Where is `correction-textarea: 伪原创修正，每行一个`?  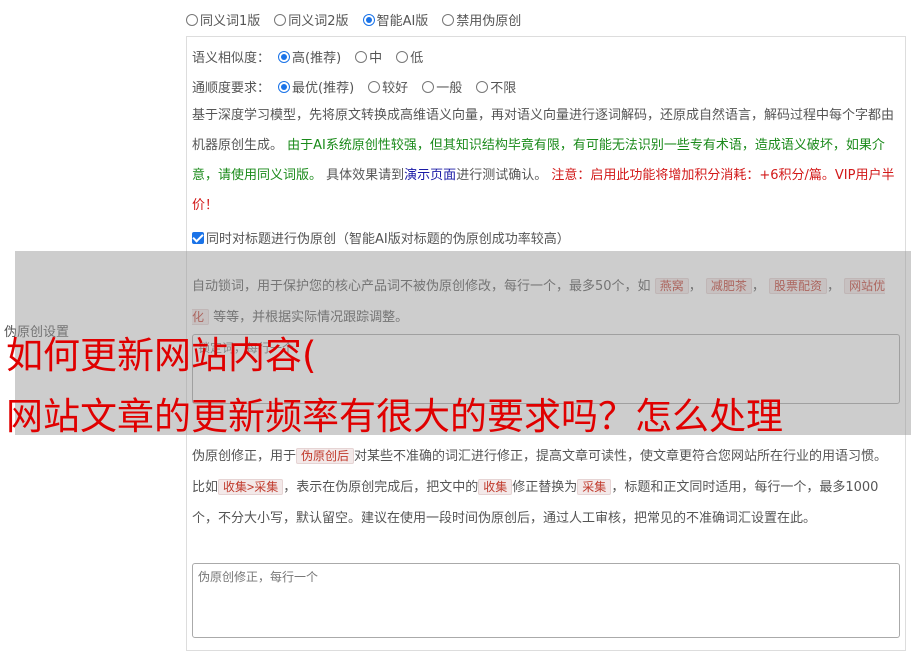 correction-textarea: 伪原创修正，每行一个 is located at coordinates (546, 600).